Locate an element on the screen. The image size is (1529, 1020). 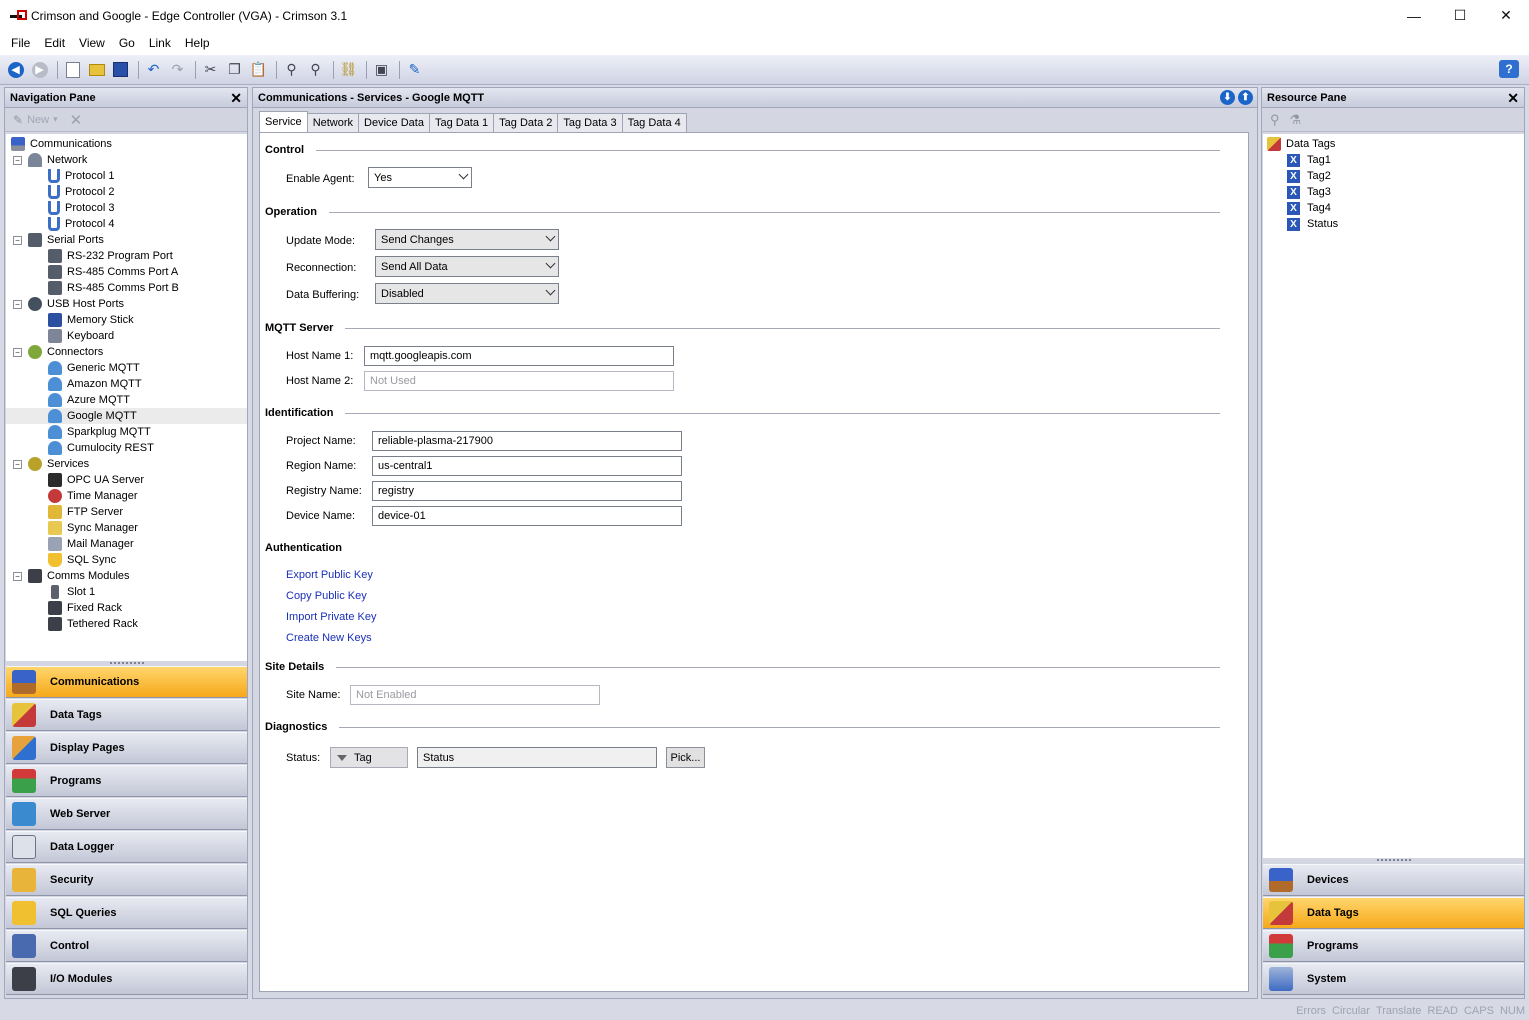
send-icon: ✎ is located at coordinates (414, 70).